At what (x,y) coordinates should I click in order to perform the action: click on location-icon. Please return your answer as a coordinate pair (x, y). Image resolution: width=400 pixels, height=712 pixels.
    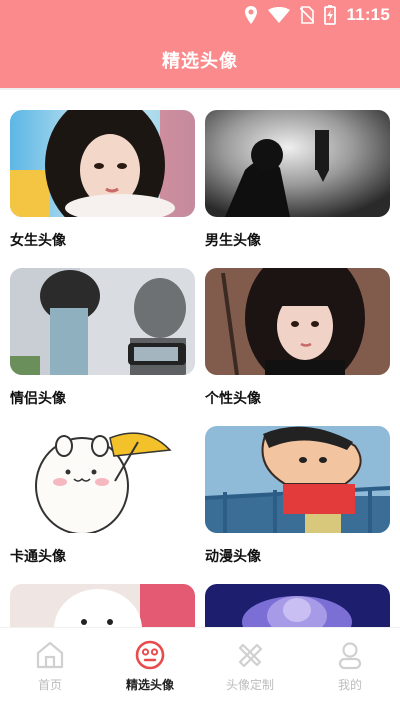
    Looking at the image, I should click on (251, 15).